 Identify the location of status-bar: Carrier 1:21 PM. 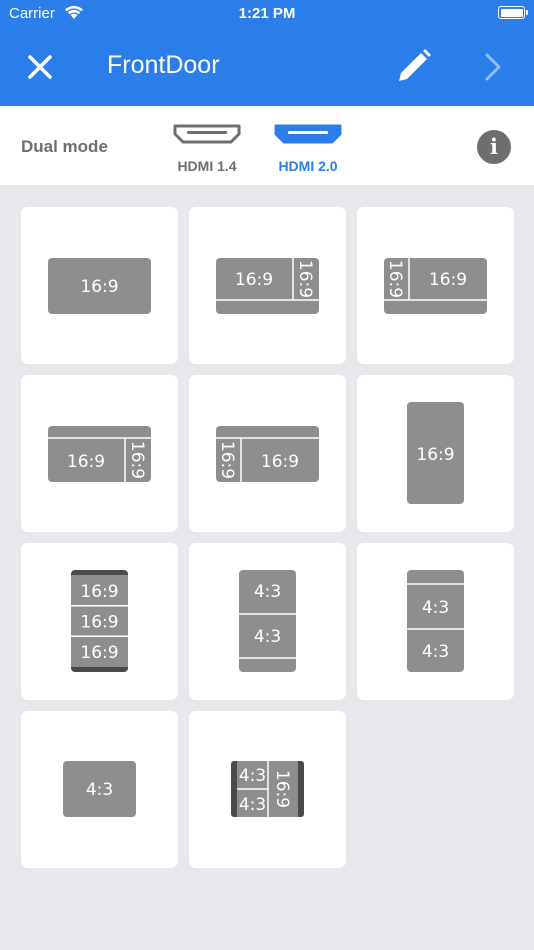
(267, 13).